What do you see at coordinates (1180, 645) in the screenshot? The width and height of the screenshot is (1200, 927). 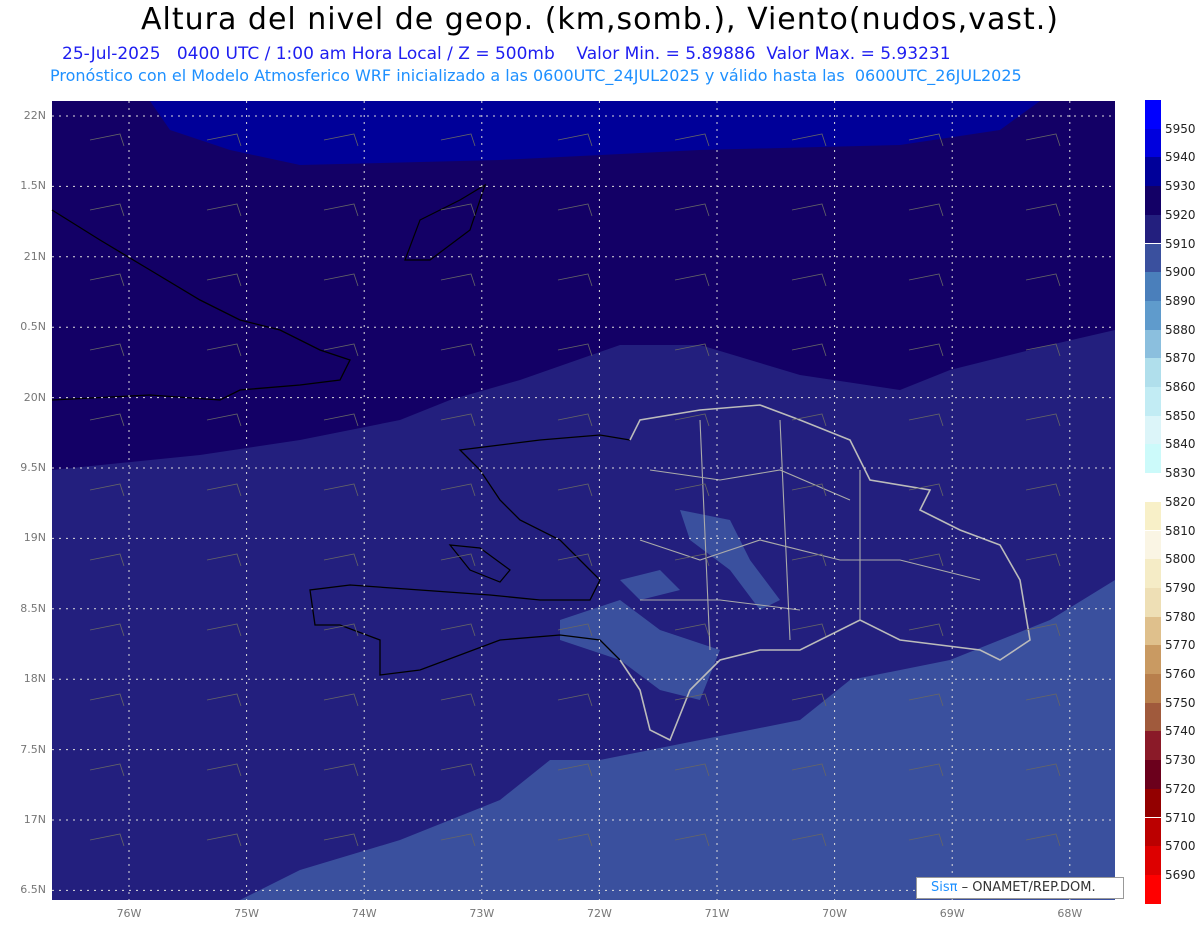 I see `colorbar-label: 5770` at bounding box center [1180, 645].